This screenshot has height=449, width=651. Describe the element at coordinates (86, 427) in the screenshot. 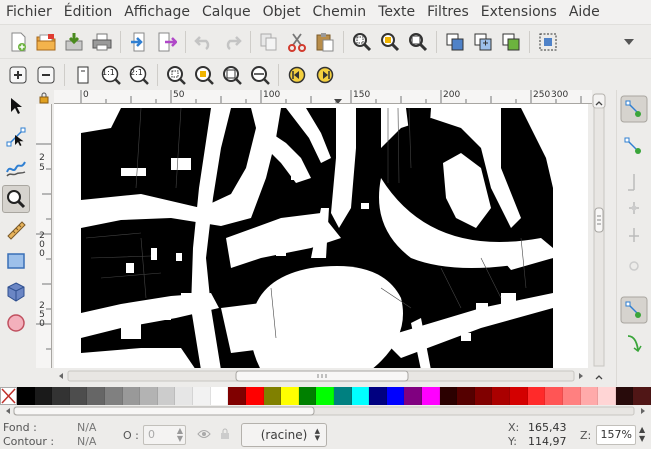

I see `fill-value: N/A` at that location.